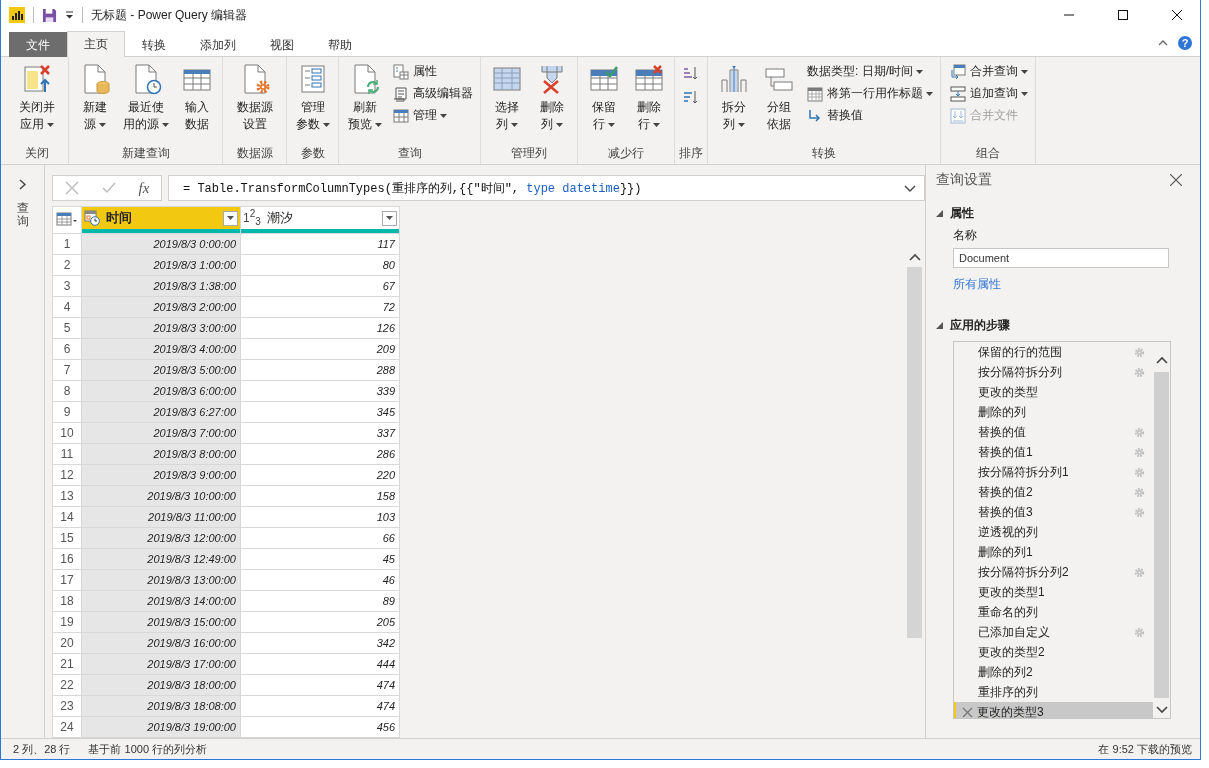 This screenshot has width=1209, height=768. Describe the element at coordinates (989, 71) in the screenshot. I see `ribbon-button: 合并查询` at that location.